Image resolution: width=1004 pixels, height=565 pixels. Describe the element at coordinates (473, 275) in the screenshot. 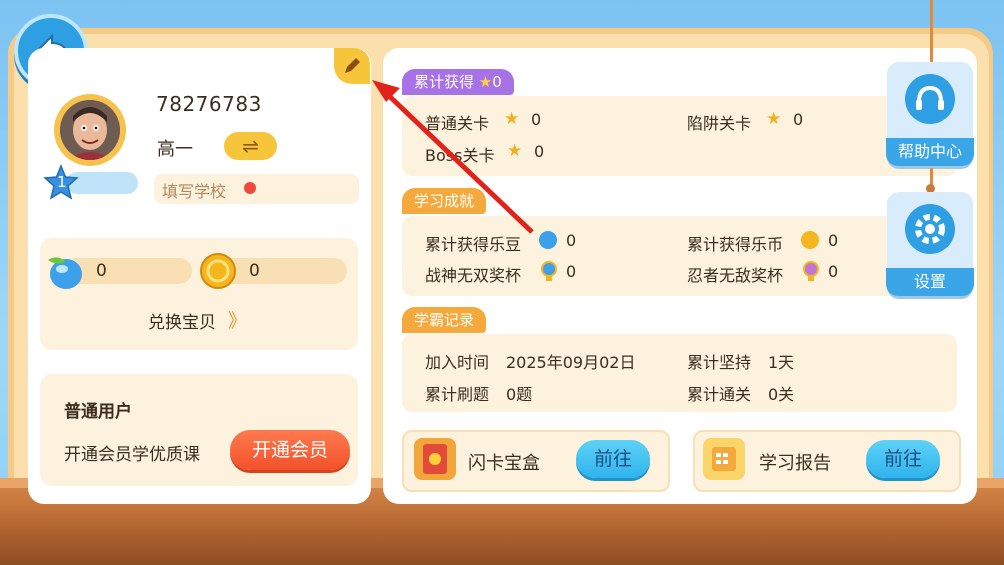

I see `warrior-trophy-label: 战神无双奖杯` at that location.